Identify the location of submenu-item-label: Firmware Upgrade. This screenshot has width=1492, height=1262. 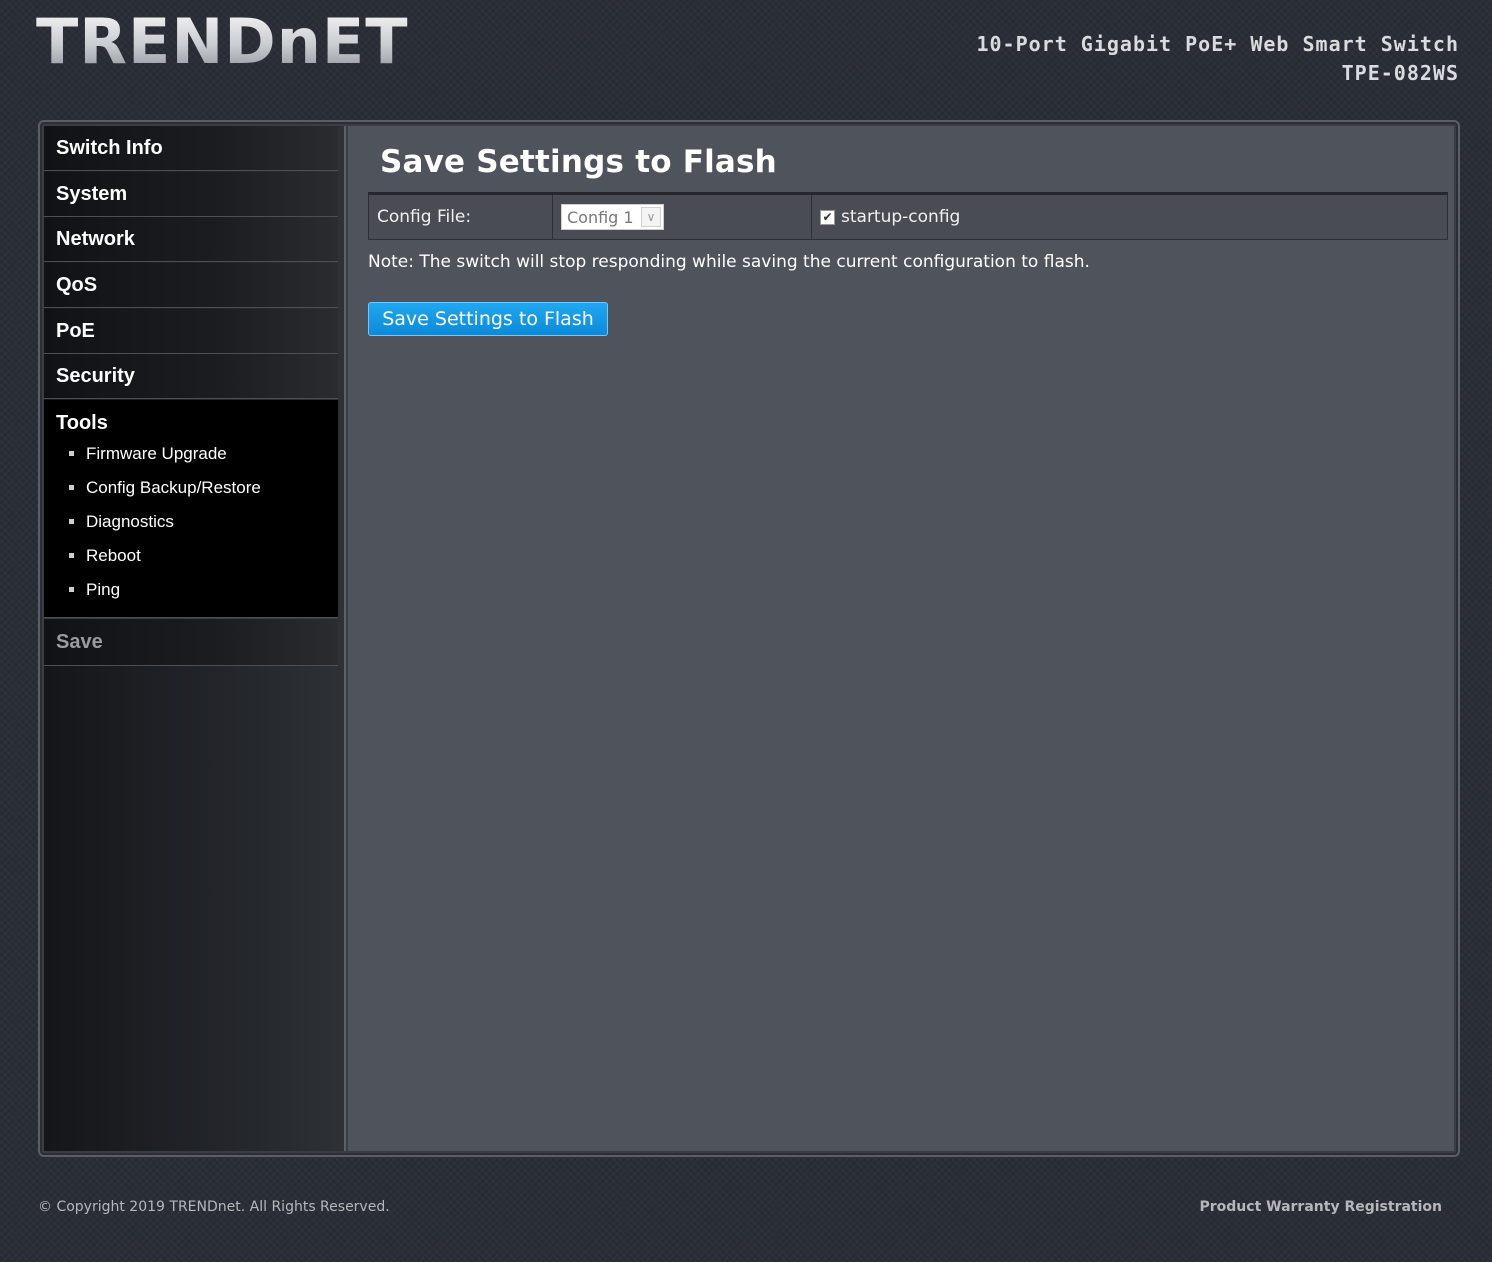
(156, 453).